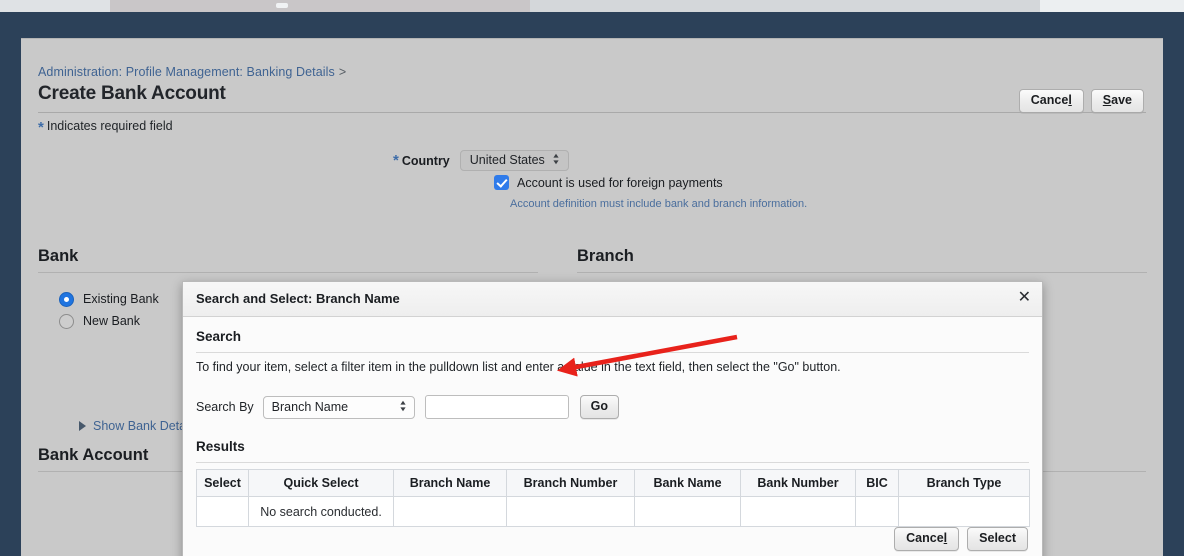  I want to click on close-icon: ✕, so click(1024, 297).